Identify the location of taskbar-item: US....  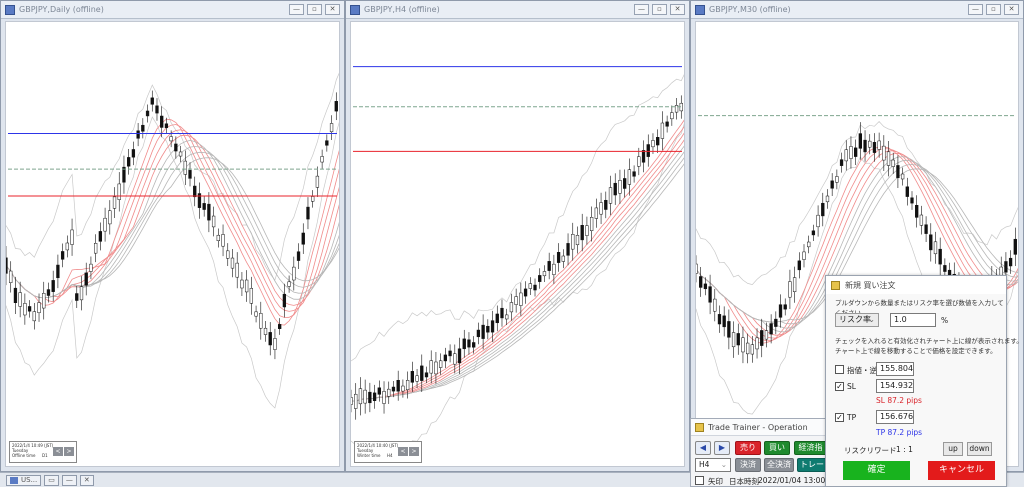
(24, 480).